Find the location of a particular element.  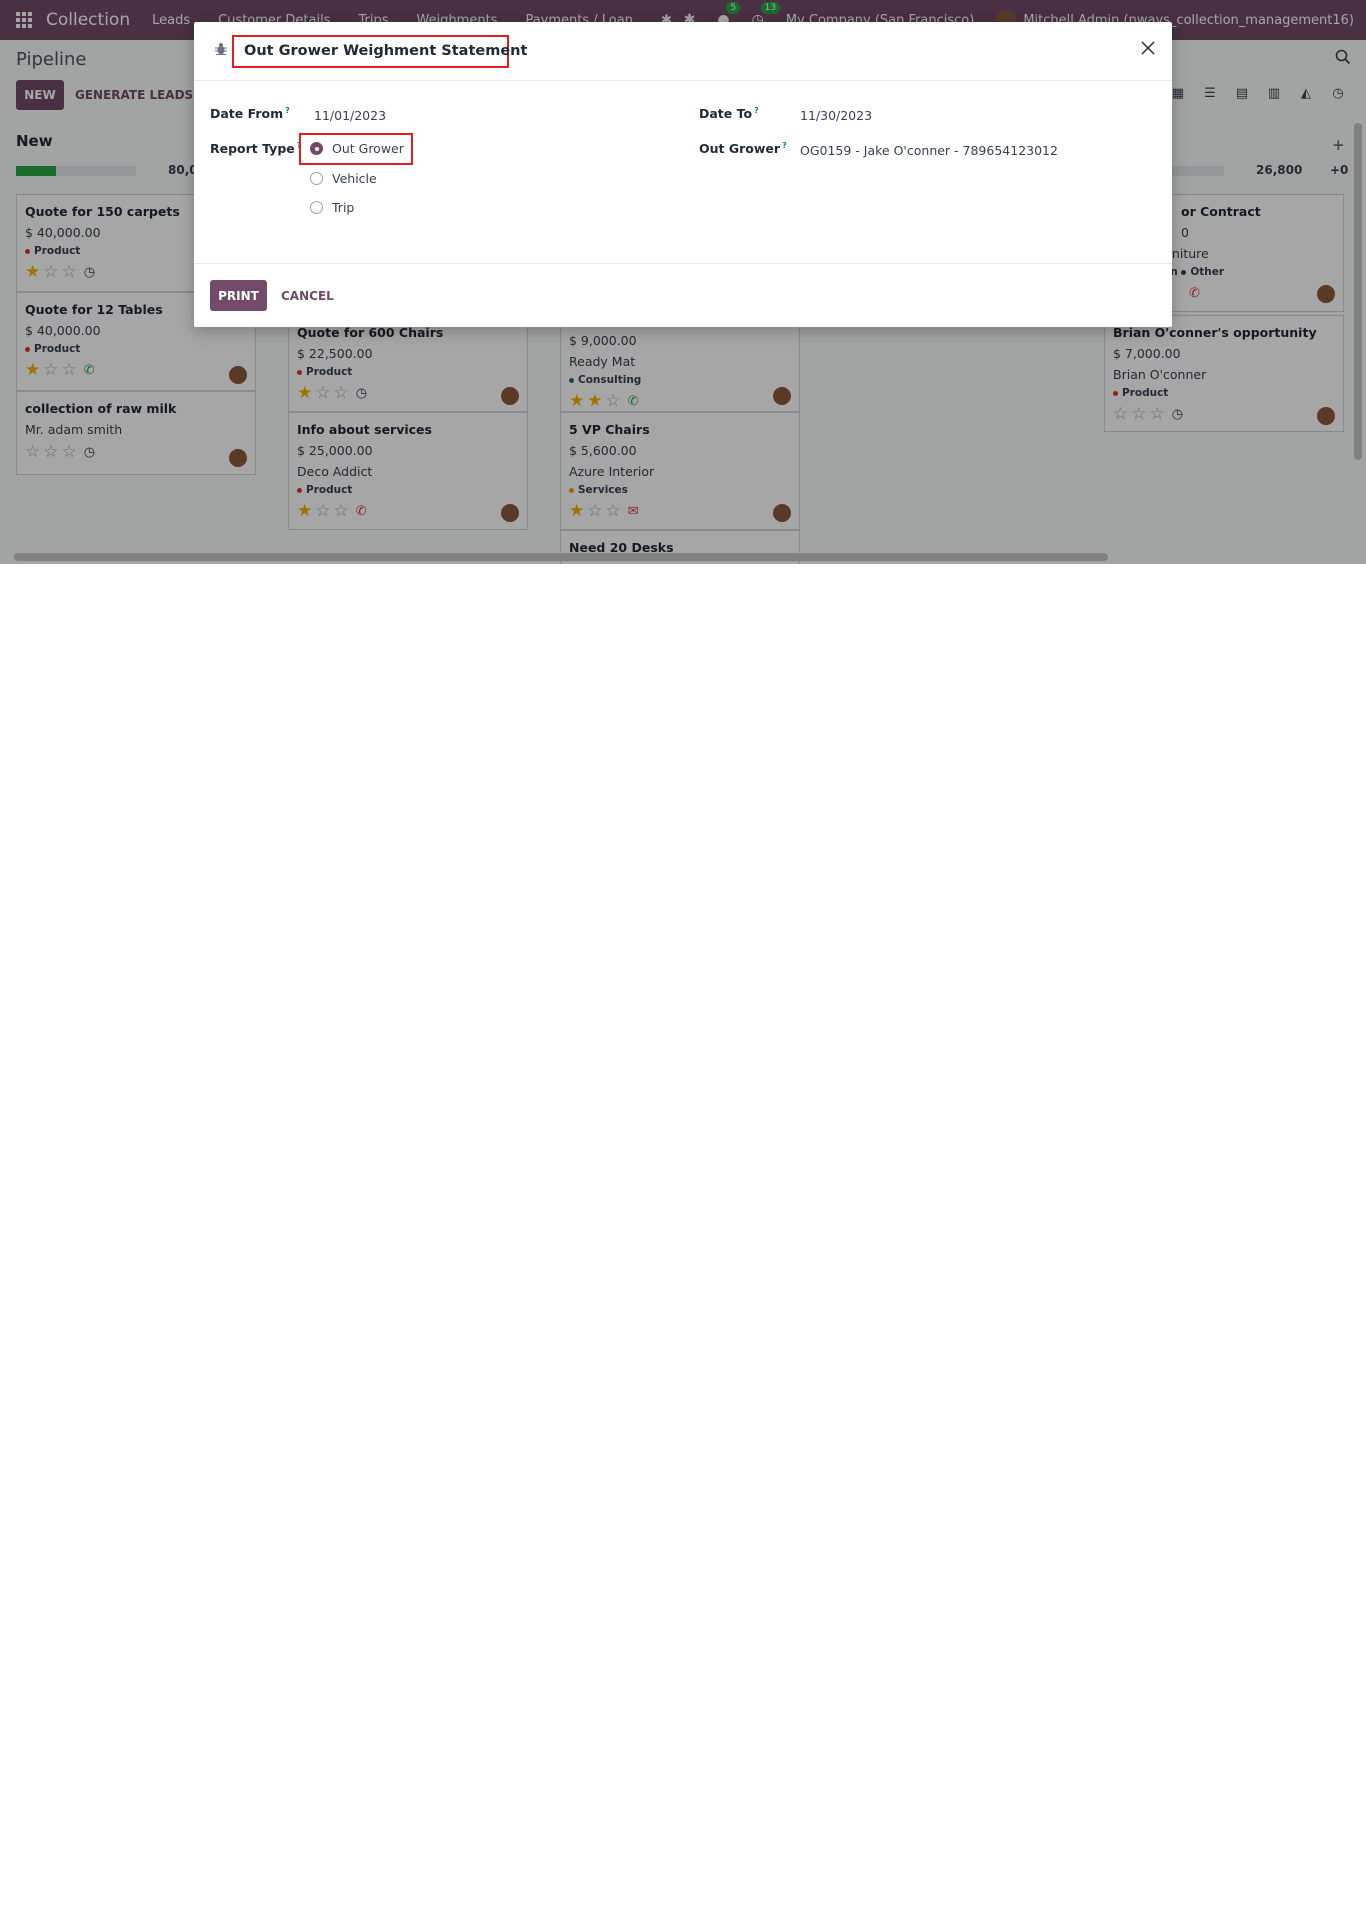

dialog-title: Out Grower Weighment Statement is located at coordinates (386, 51).